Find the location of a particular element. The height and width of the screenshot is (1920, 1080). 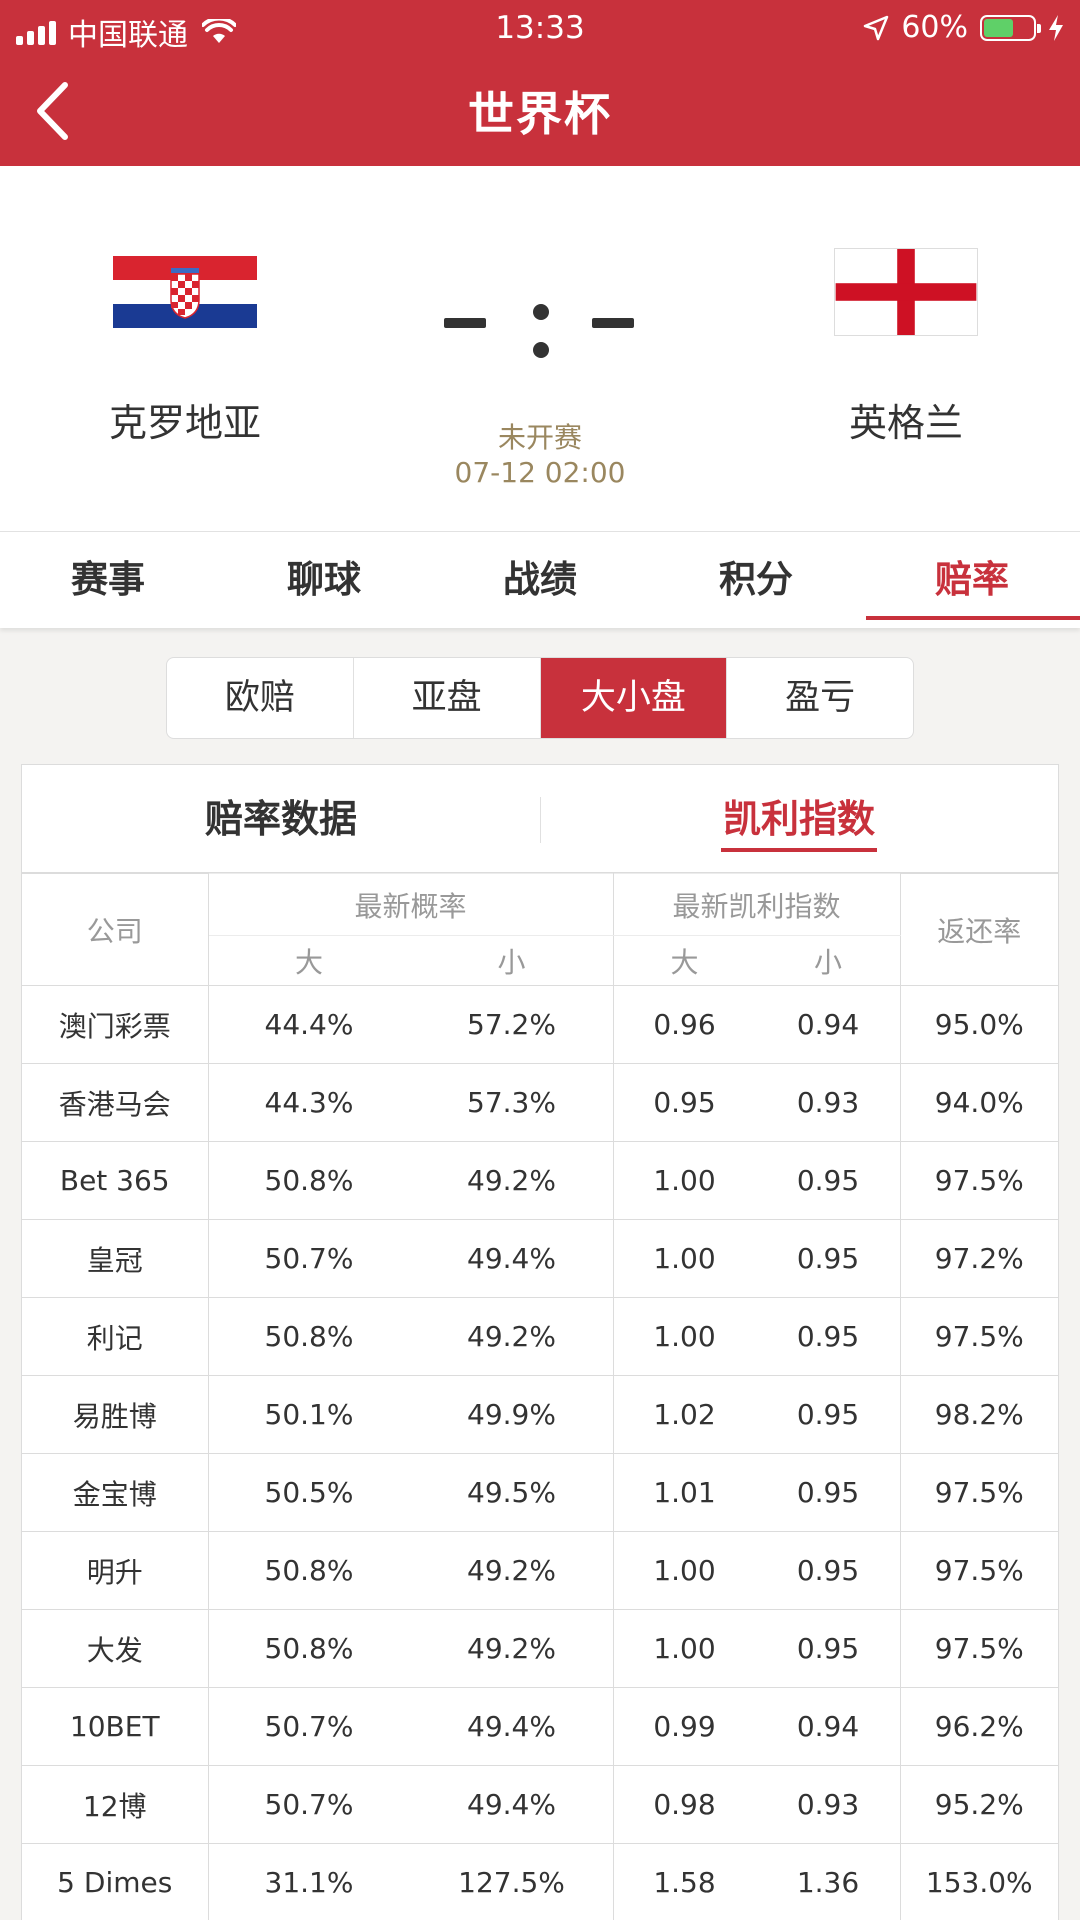

score-colon-top is located at coordinates (541, 312).